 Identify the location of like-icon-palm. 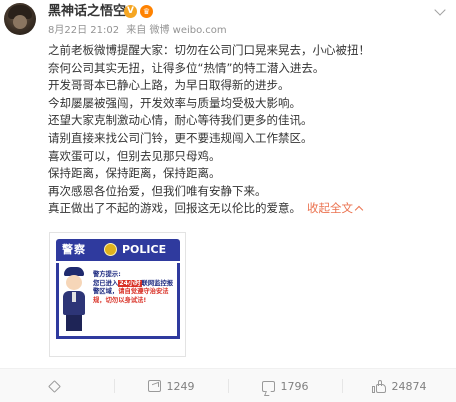
(380, 388).